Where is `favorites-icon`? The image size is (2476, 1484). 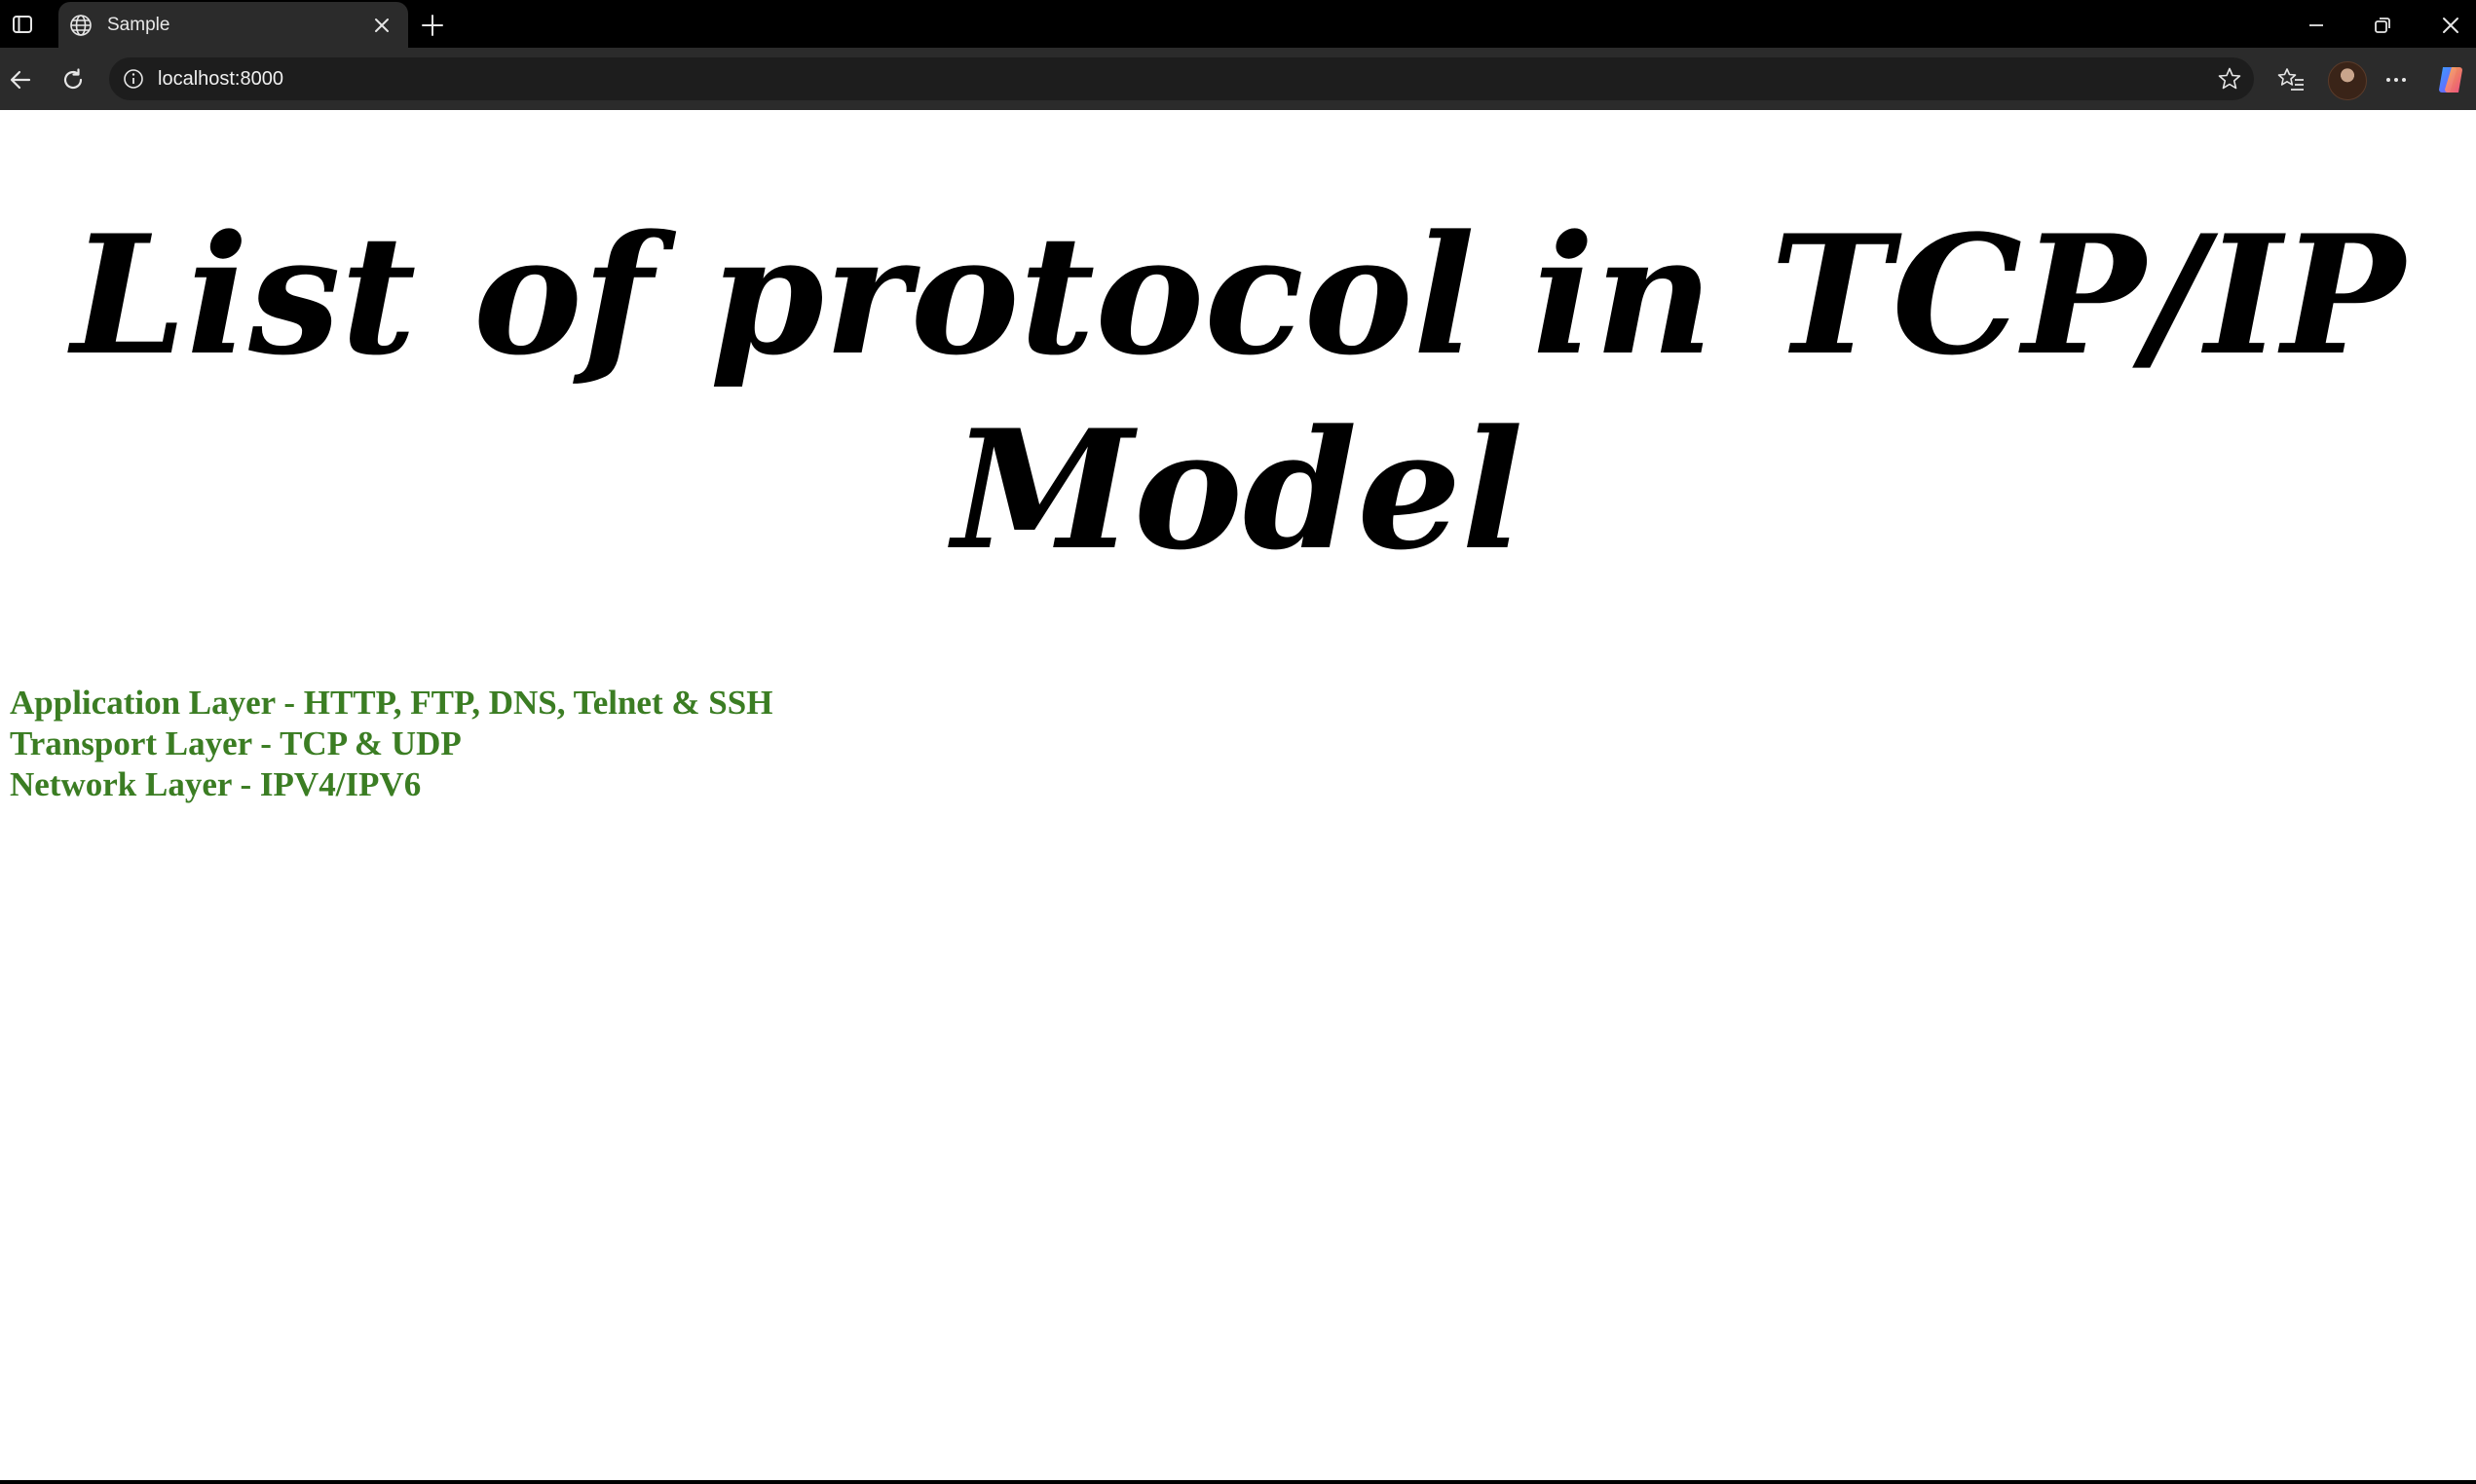 favorites-icon is located at coordinates (2290, 79).